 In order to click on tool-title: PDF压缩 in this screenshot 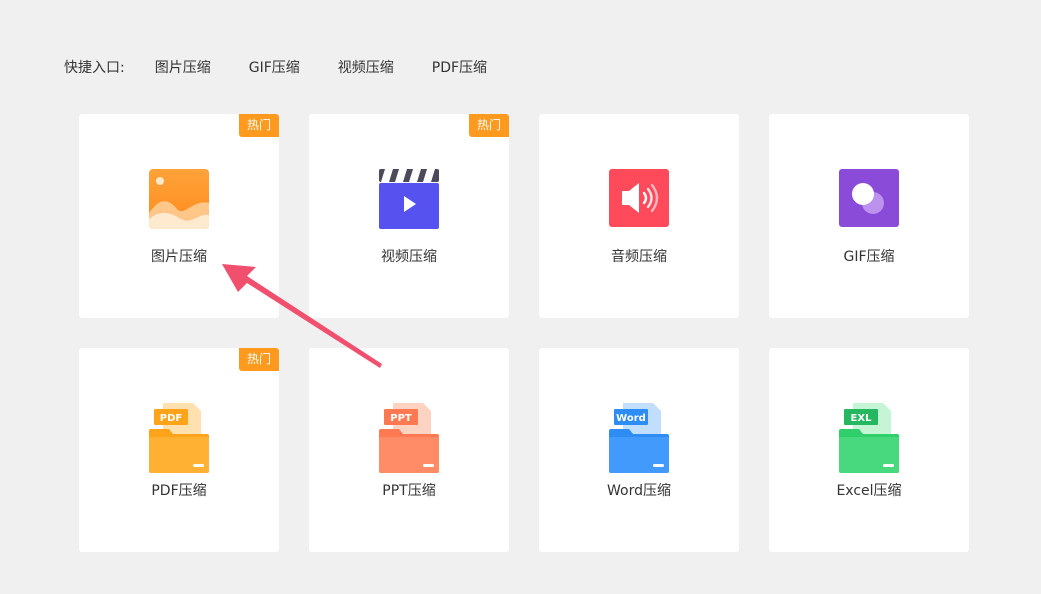, I will do `click(179, 491)`.